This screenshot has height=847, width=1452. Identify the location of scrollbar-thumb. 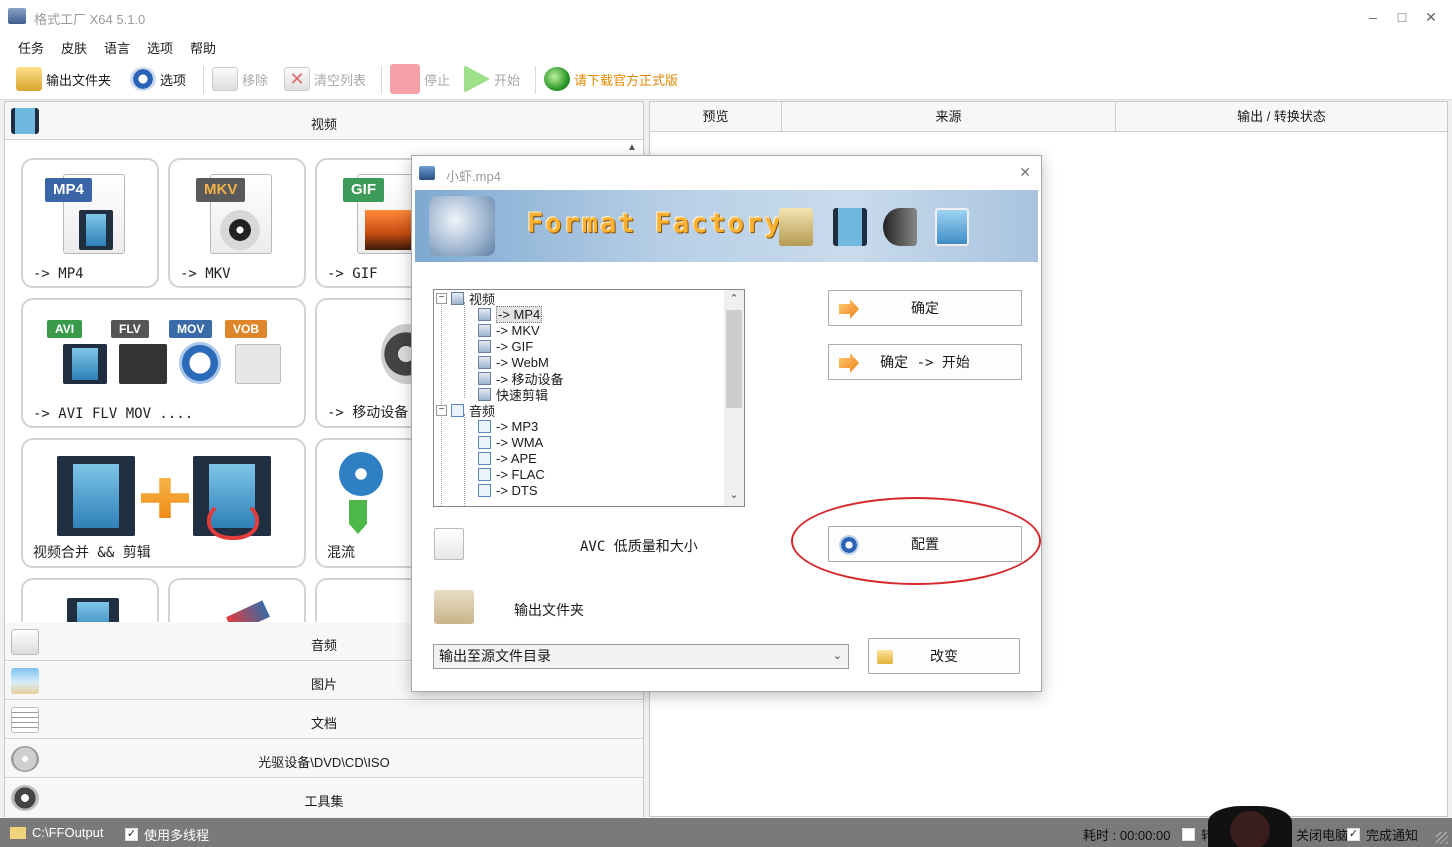
(734, 359).